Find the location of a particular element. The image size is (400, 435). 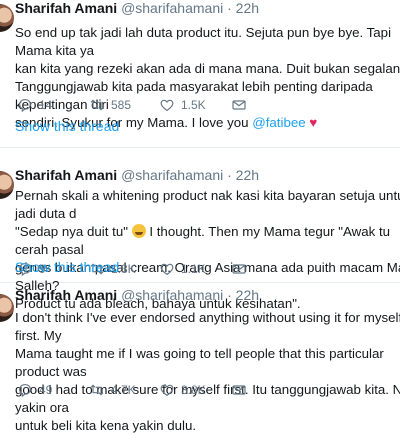

like-button: 1.1K is located at coordinates (182, 269).